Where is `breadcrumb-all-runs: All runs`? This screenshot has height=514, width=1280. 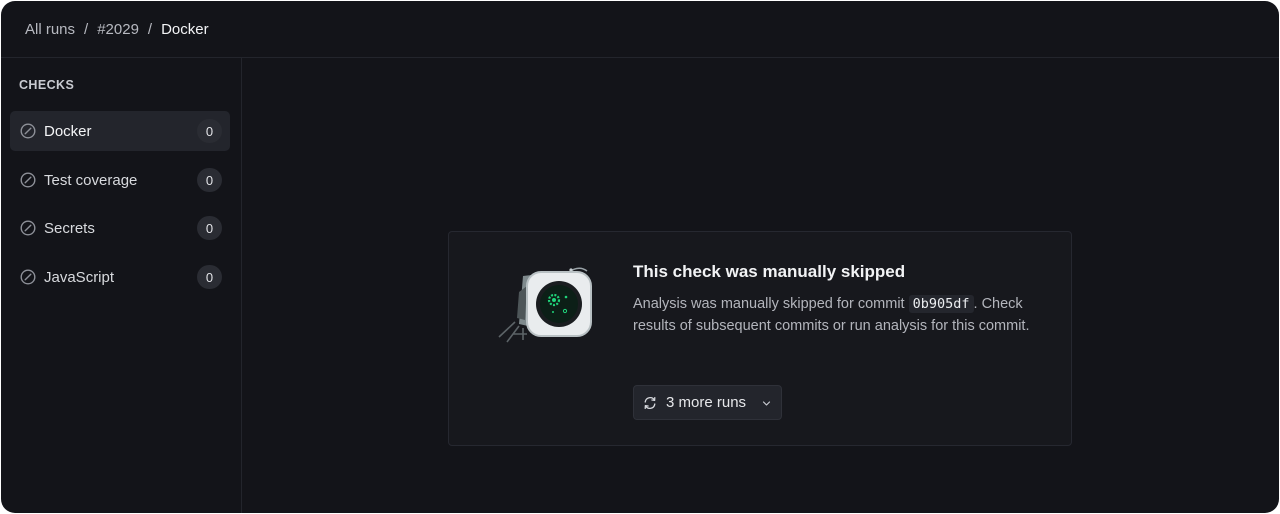
breadcrumb-all-runs: All runs is located at coordinates (50, 29).